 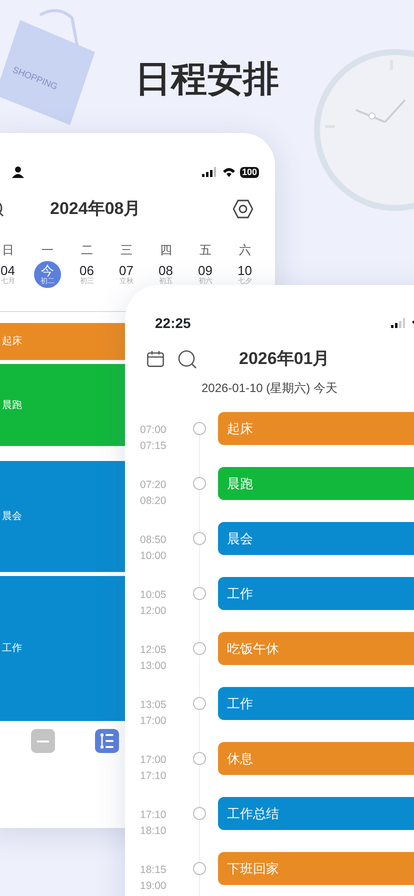 I want to click on event-block: 吃饭午休, so click(x=316, y=648).